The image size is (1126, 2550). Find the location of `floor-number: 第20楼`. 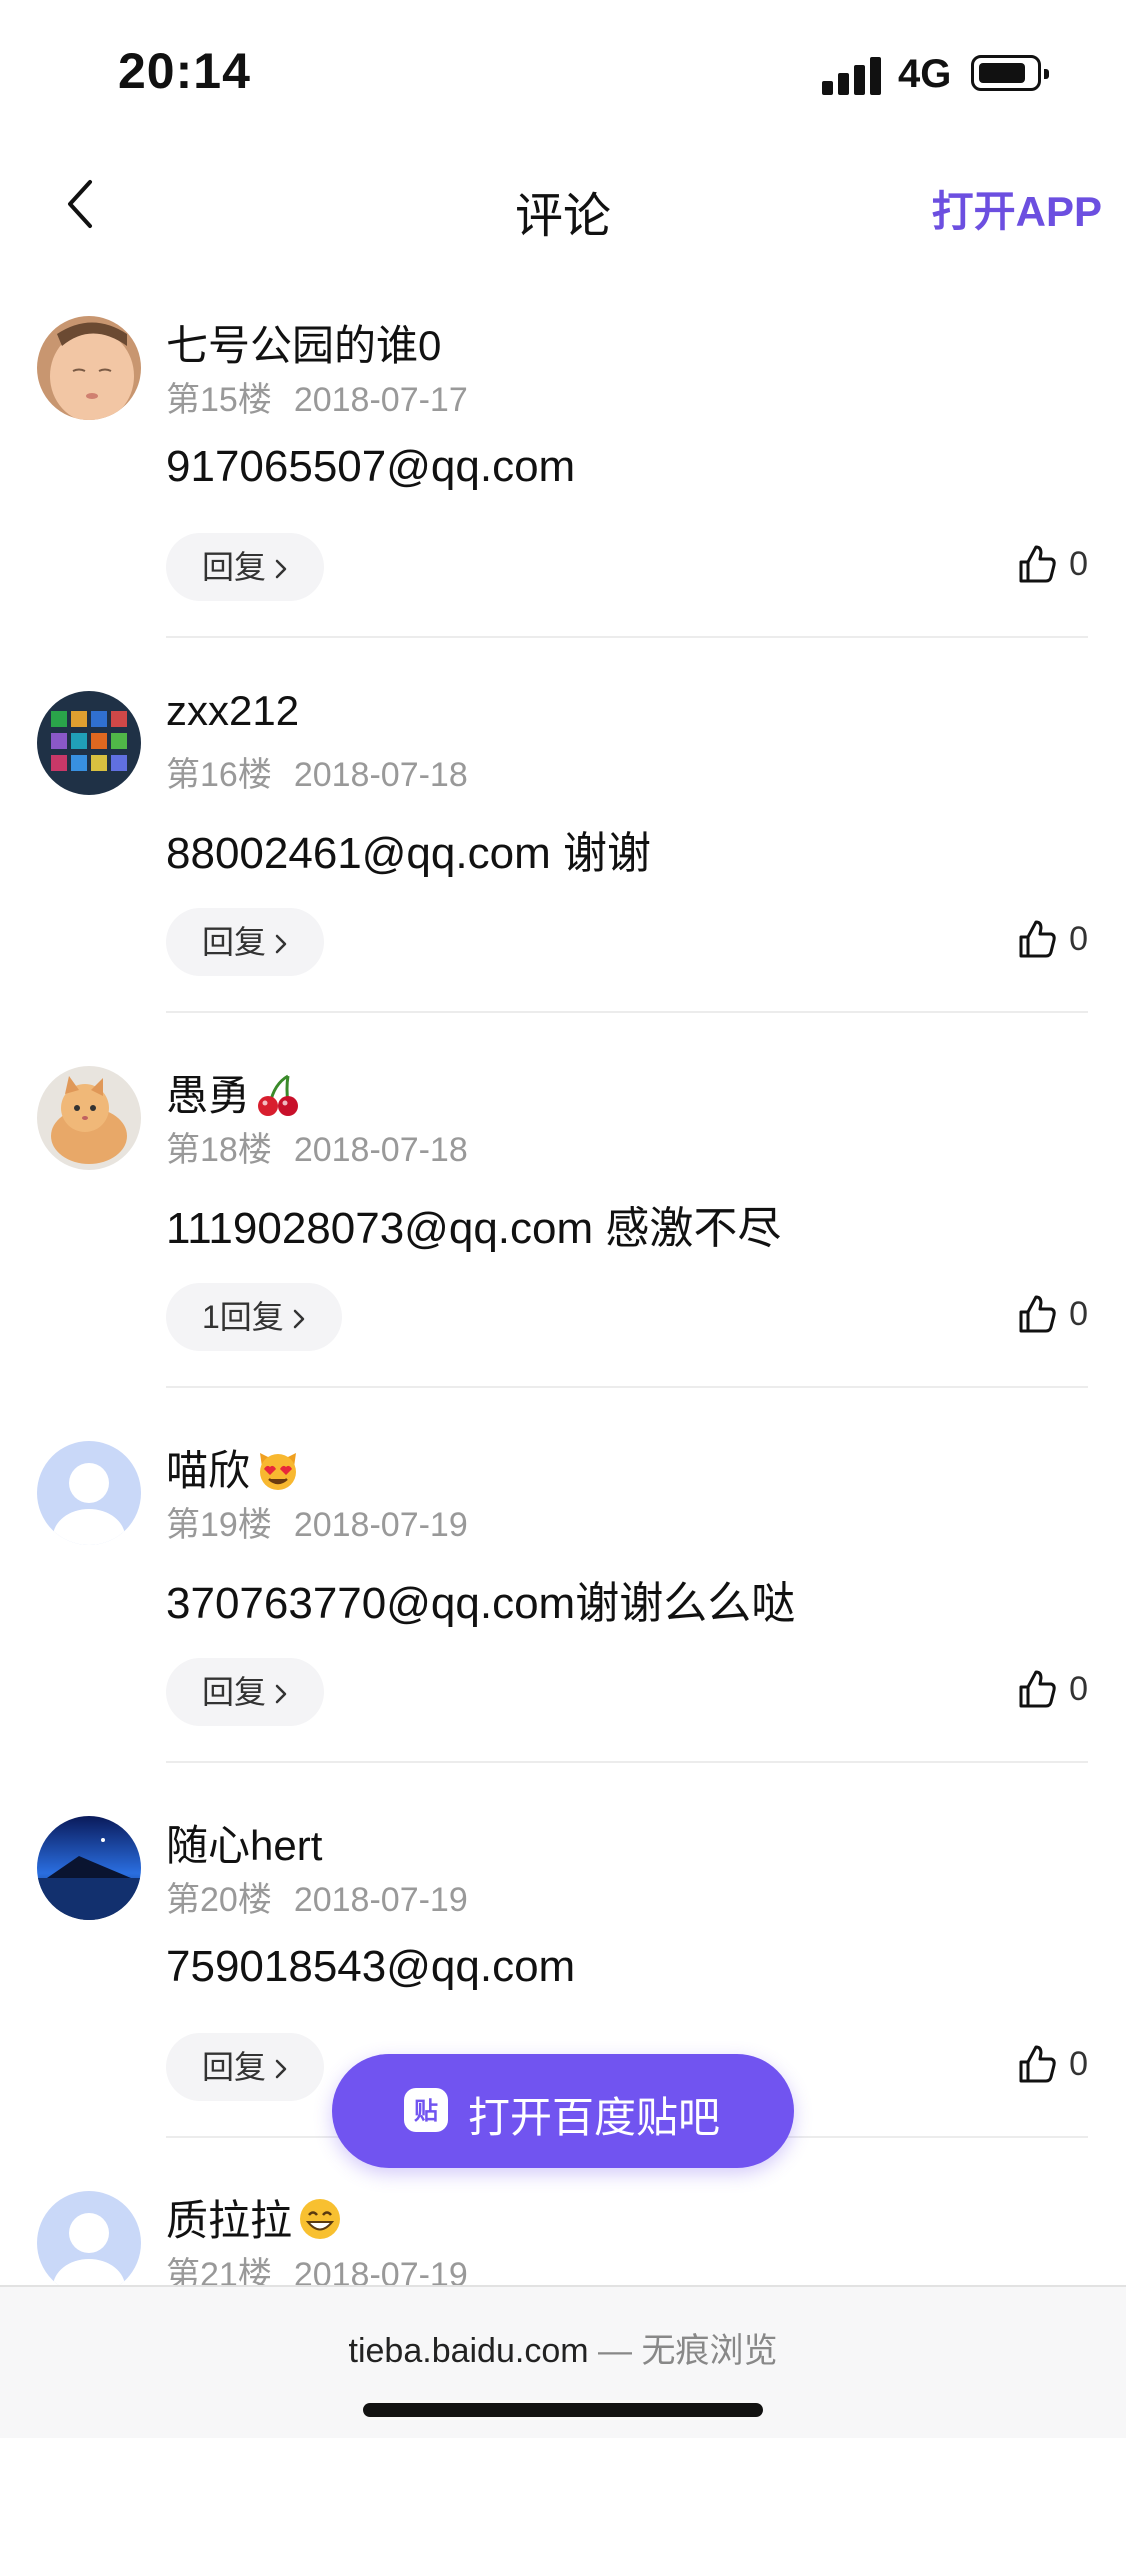

floor-number: 第20楼 is located at coordinates (219, 1900).